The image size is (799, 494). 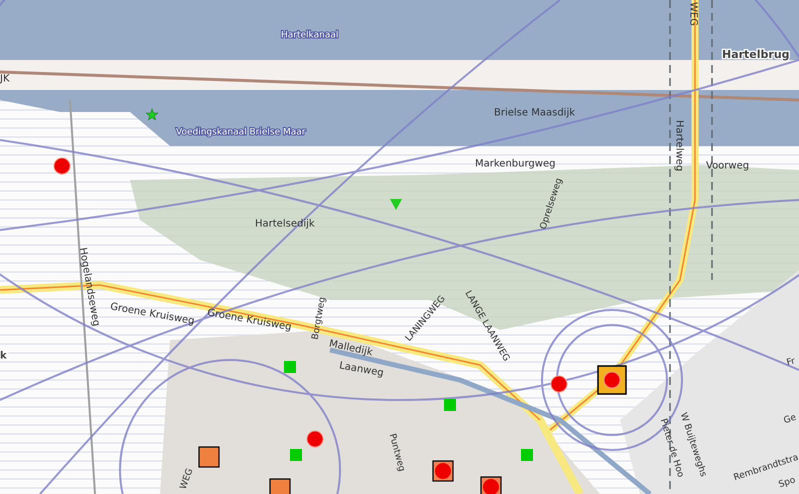 I want to click on street-label: Spo, so click(x=787, y=482).